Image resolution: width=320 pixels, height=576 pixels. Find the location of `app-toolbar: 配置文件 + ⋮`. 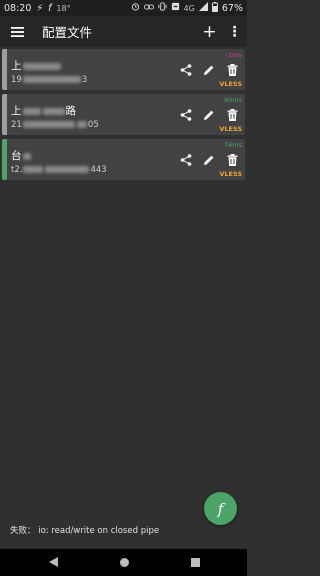

app-toolbar: 配置文件 + ⋮ is located at coordinates (123, 31).